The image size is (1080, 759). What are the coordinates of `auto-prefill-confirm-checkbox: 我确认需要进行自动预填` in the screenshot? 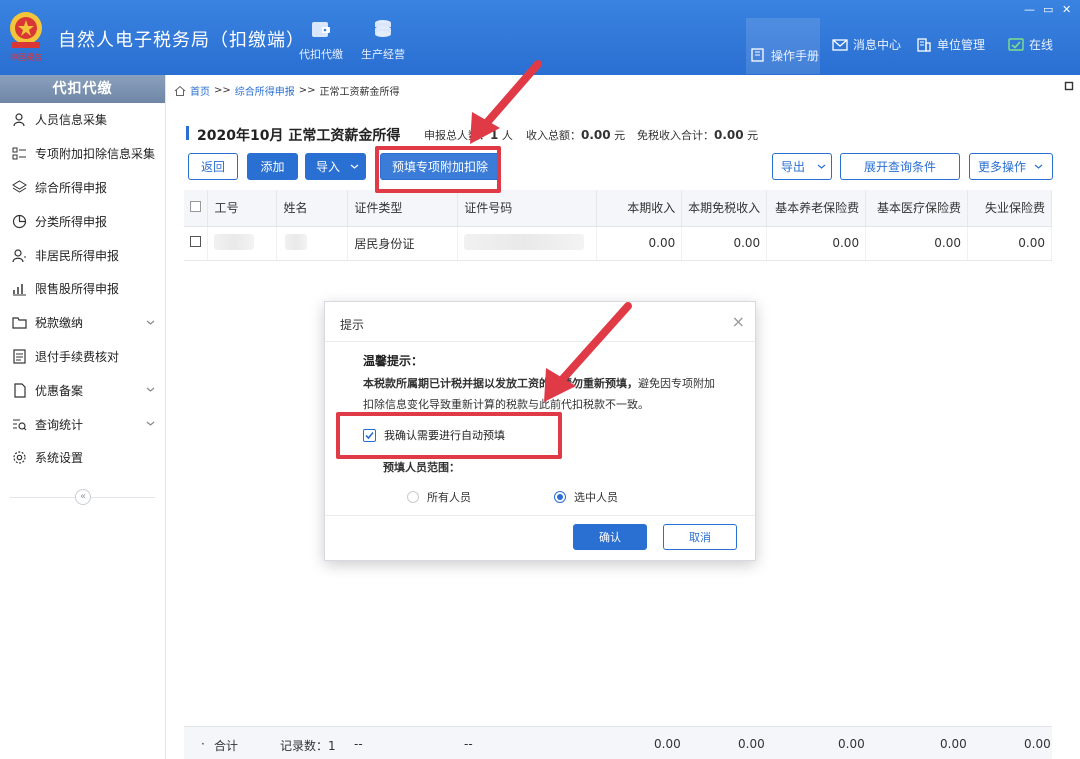 It's located at (434, 435).